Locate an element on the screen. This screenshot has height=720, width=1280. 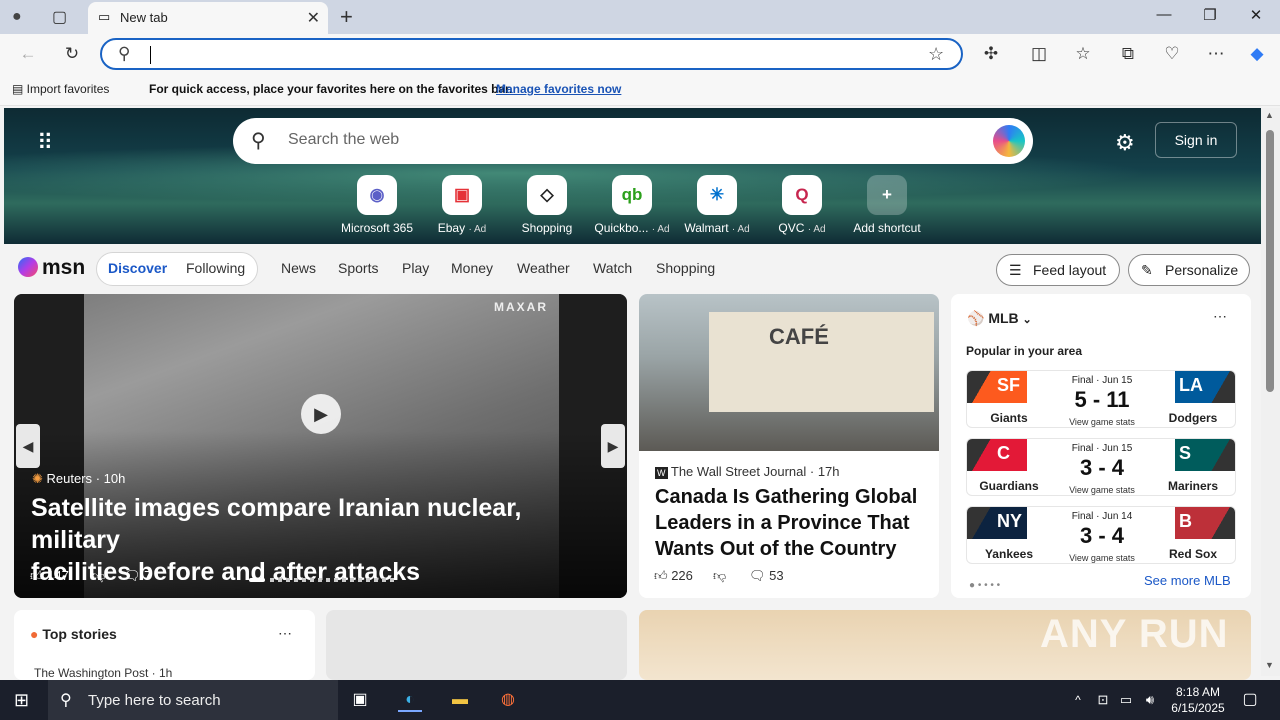
dislike-icon: 👎︎ is located at coordinates (98, 576).